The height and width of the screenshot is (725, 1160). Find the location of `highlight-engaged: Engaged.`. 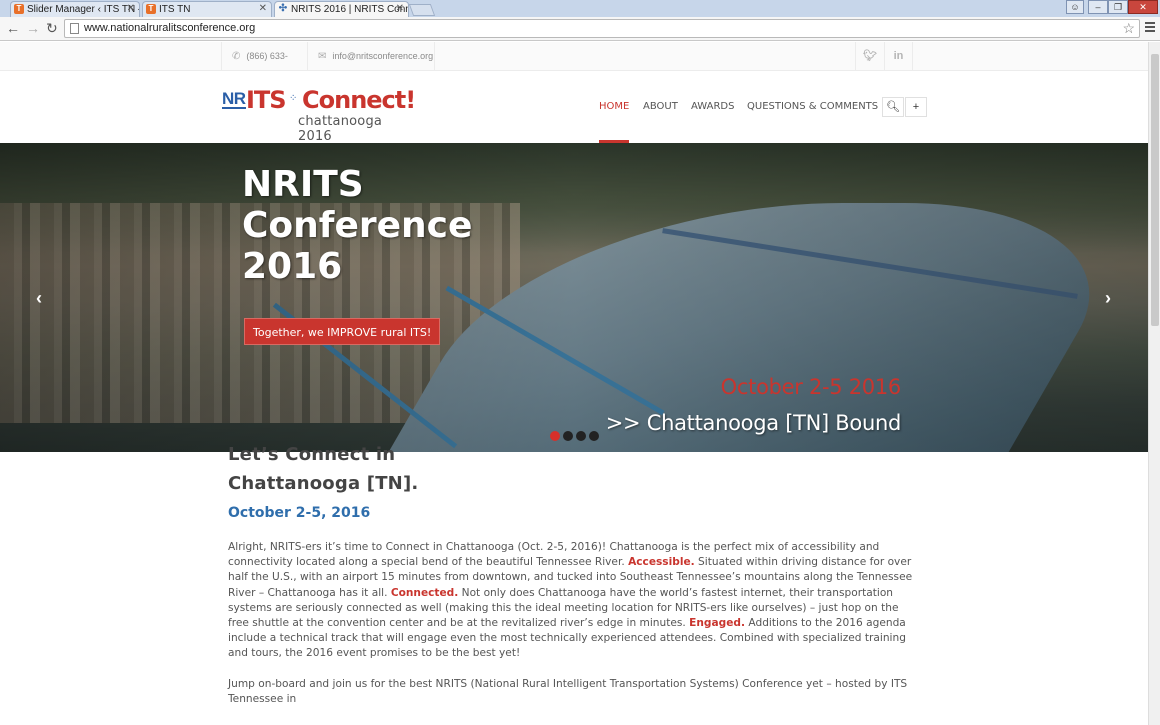

highlight-engaged: Engaged. is located at coordinates (717, 623).